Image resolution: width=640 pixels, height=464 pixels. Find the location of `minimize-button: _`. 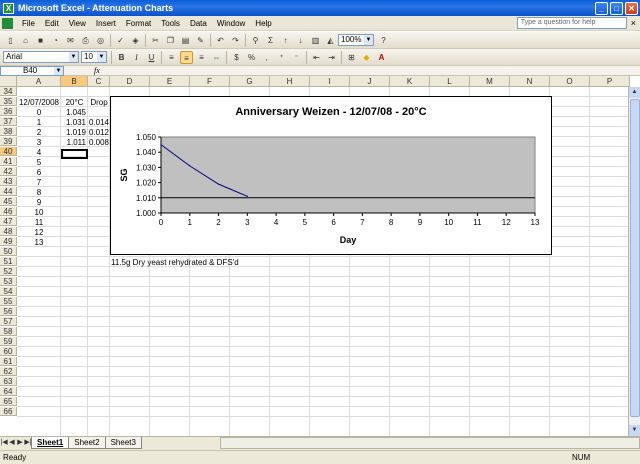

minimize-button: _ is located at coordinates (601, 8).